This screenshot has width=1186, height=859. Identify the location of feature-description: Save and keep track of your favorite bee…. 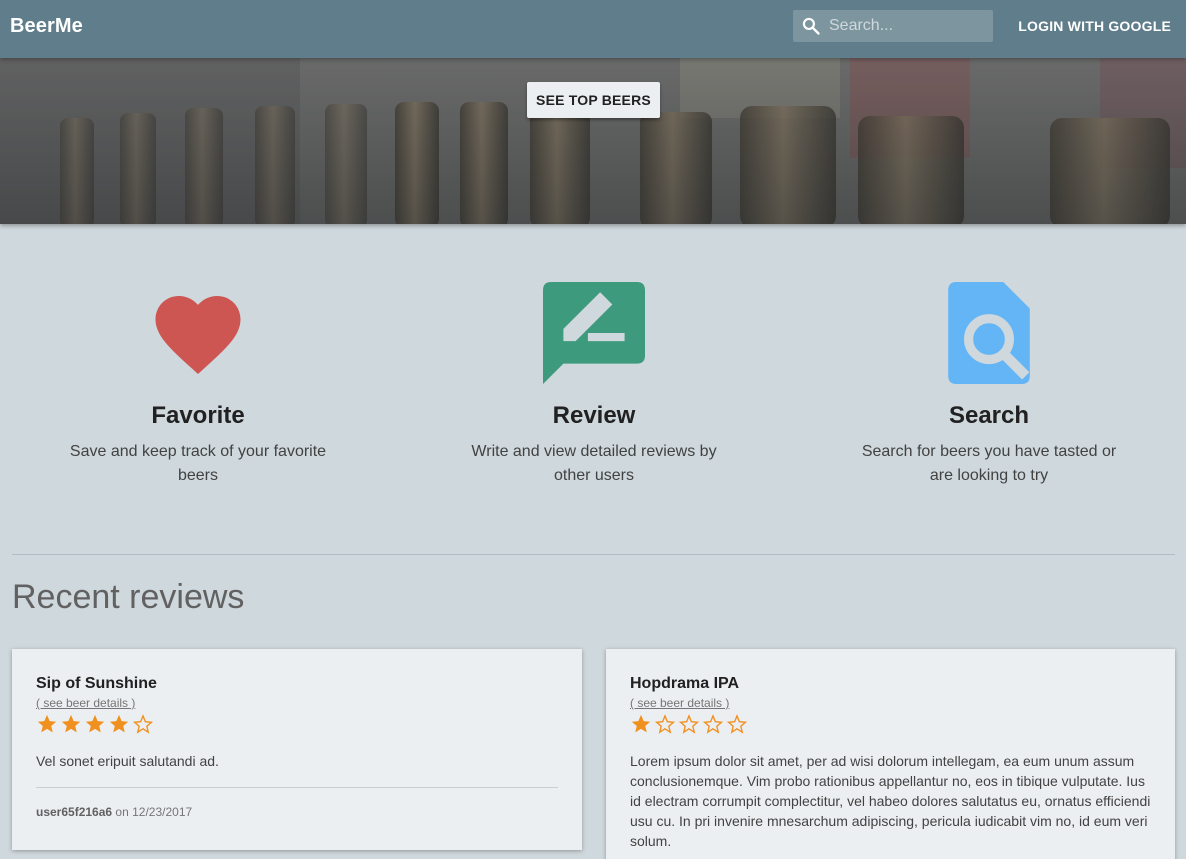
(198, 463).